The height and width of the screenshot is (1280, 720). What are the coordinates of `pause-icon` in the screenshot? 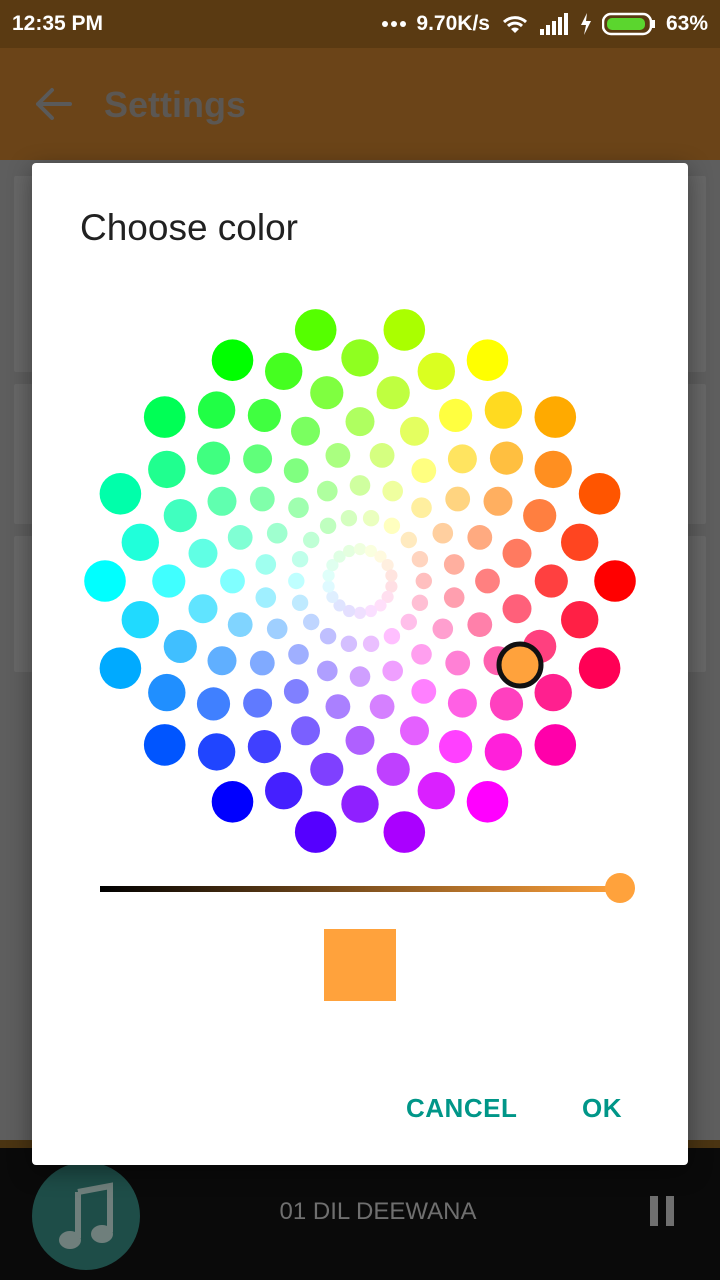 It's located at (662, 1211).